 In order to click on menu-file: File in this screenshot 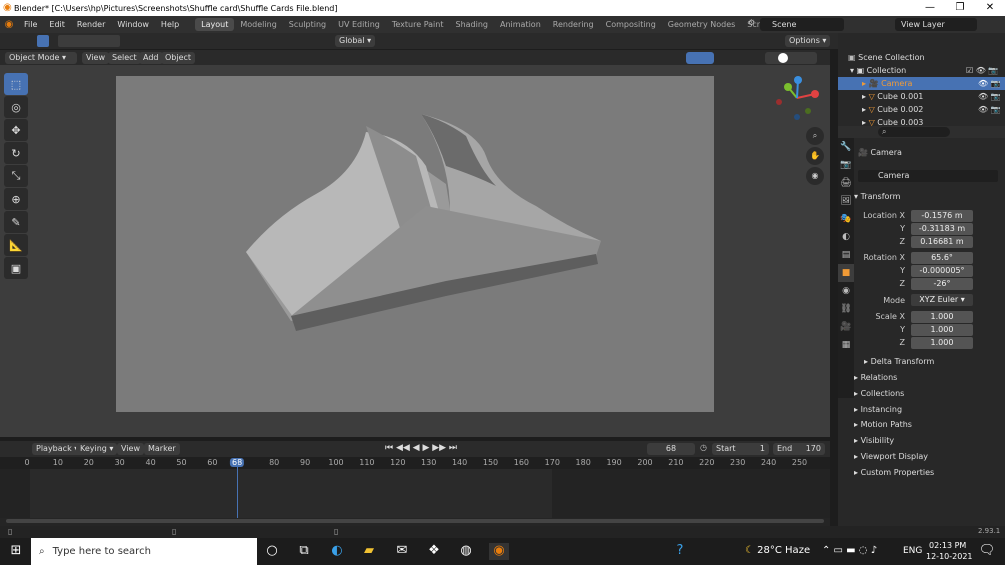, I will do `click(30, 24)`.